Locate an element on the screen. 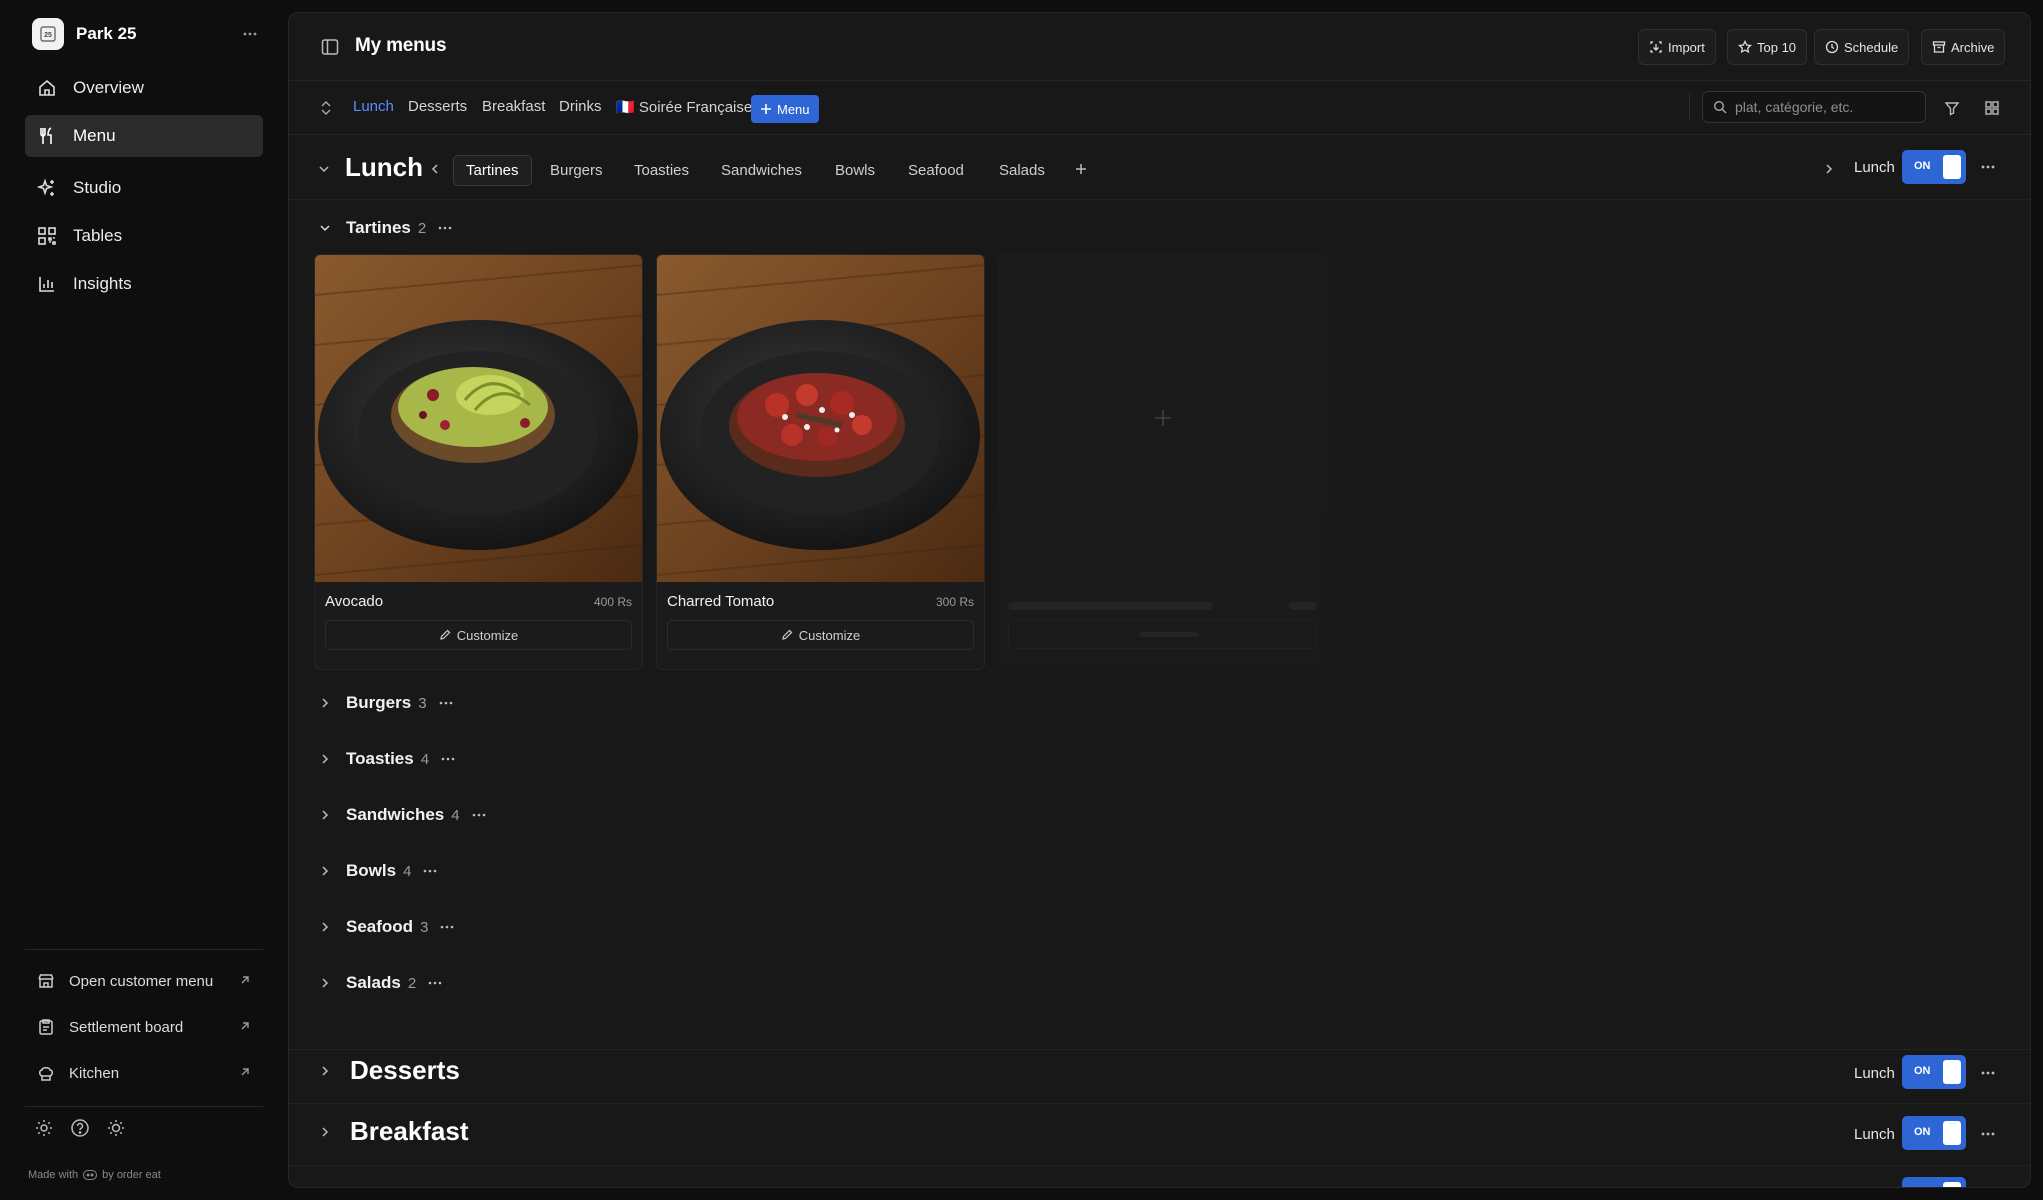 This screenshot has height=1200, width=2043. menu-tab-breakfast: Breakfast is located at coordinates (513, 106).